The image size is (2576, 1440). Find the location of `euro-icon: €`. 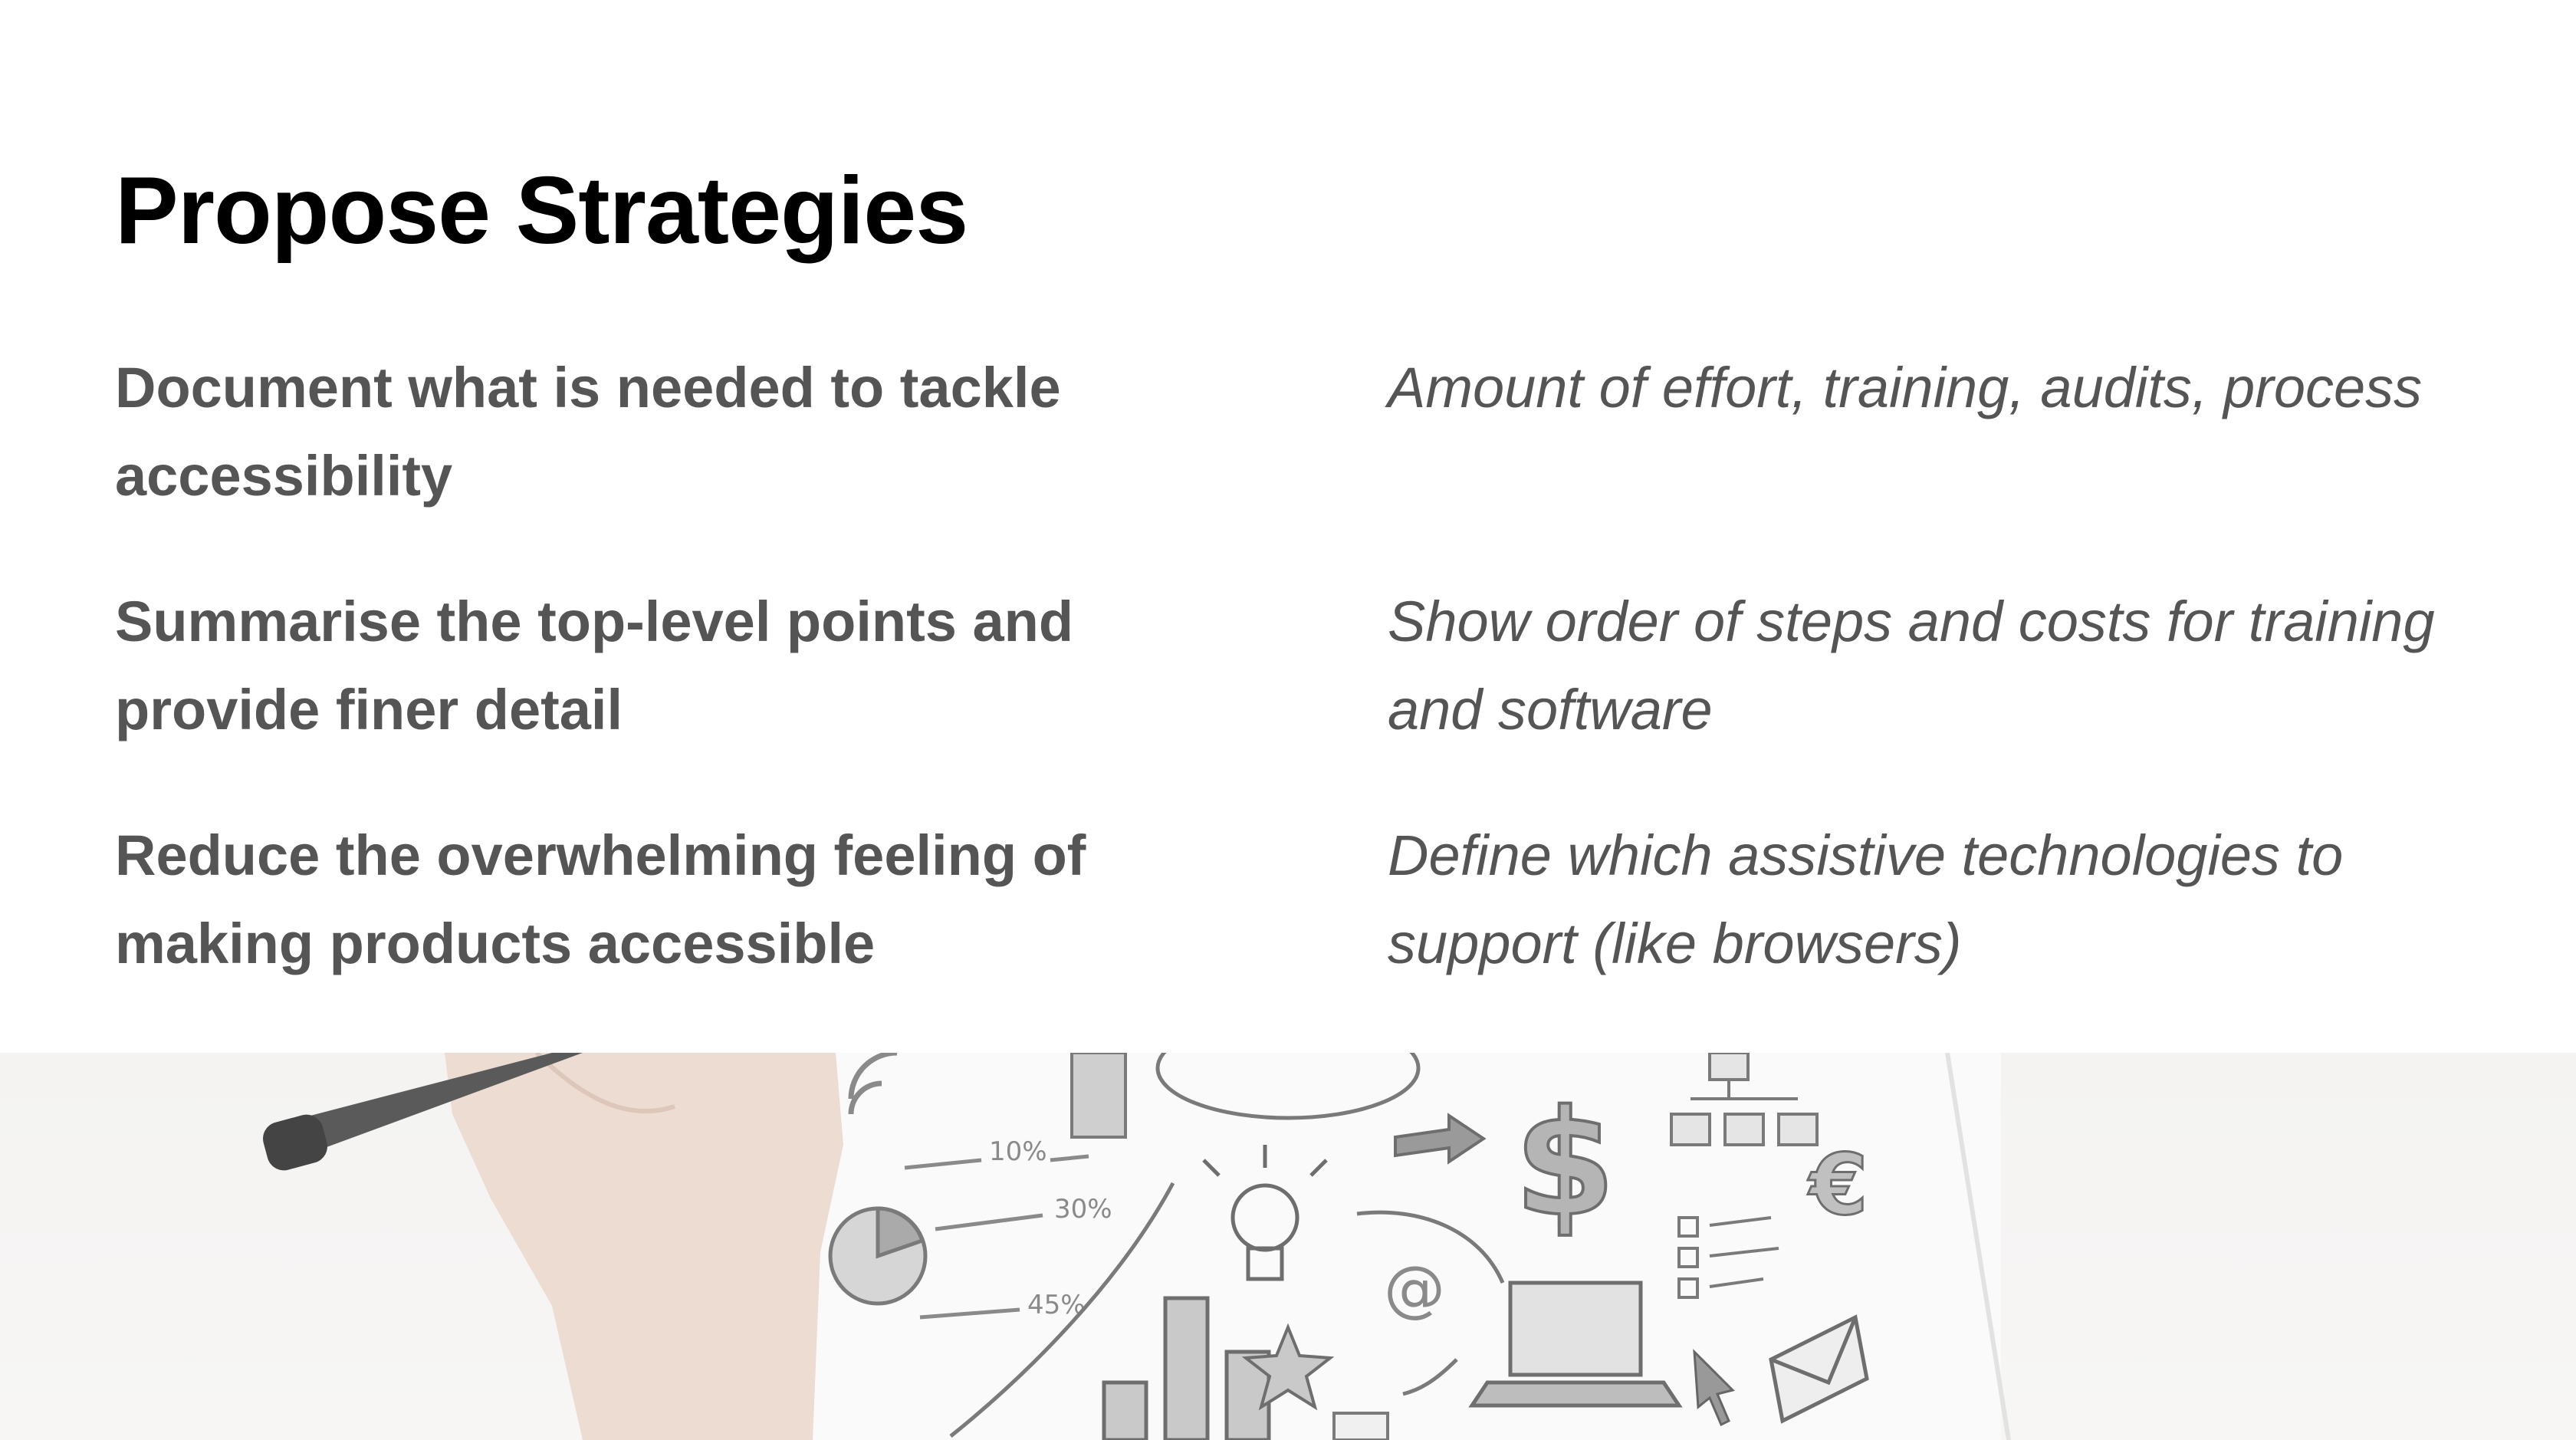

euro-icon: € is located at coordinates (1837, 1185).